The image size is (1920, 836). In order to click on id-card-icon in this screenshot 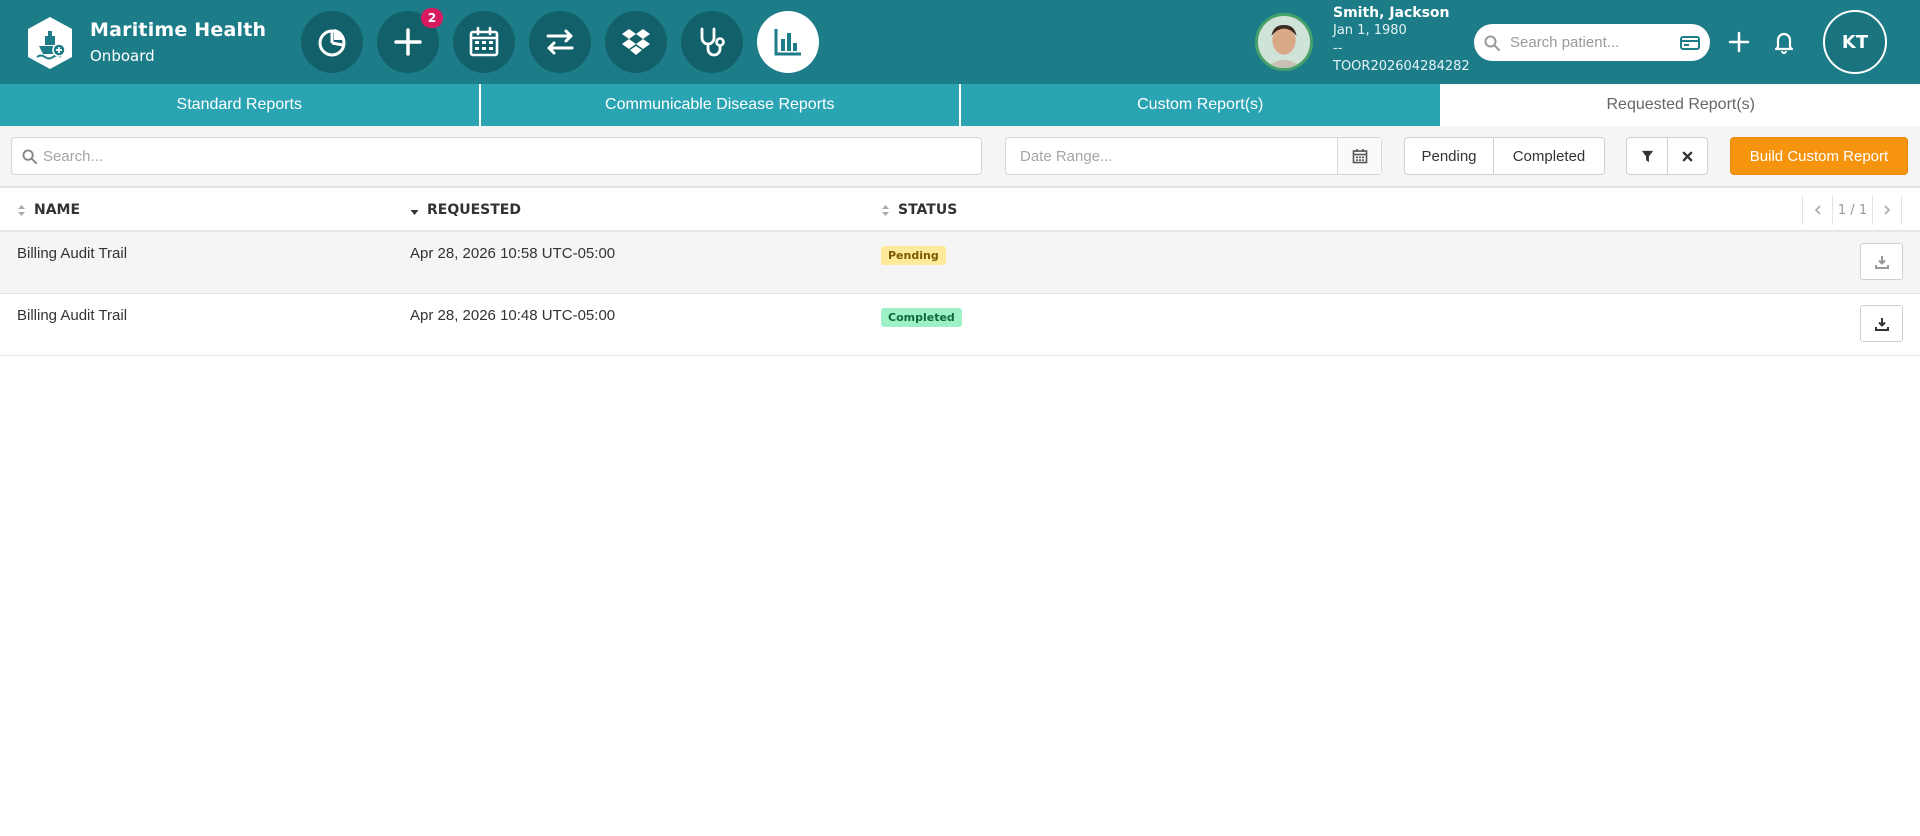, I will do `click(1690, 43)`.